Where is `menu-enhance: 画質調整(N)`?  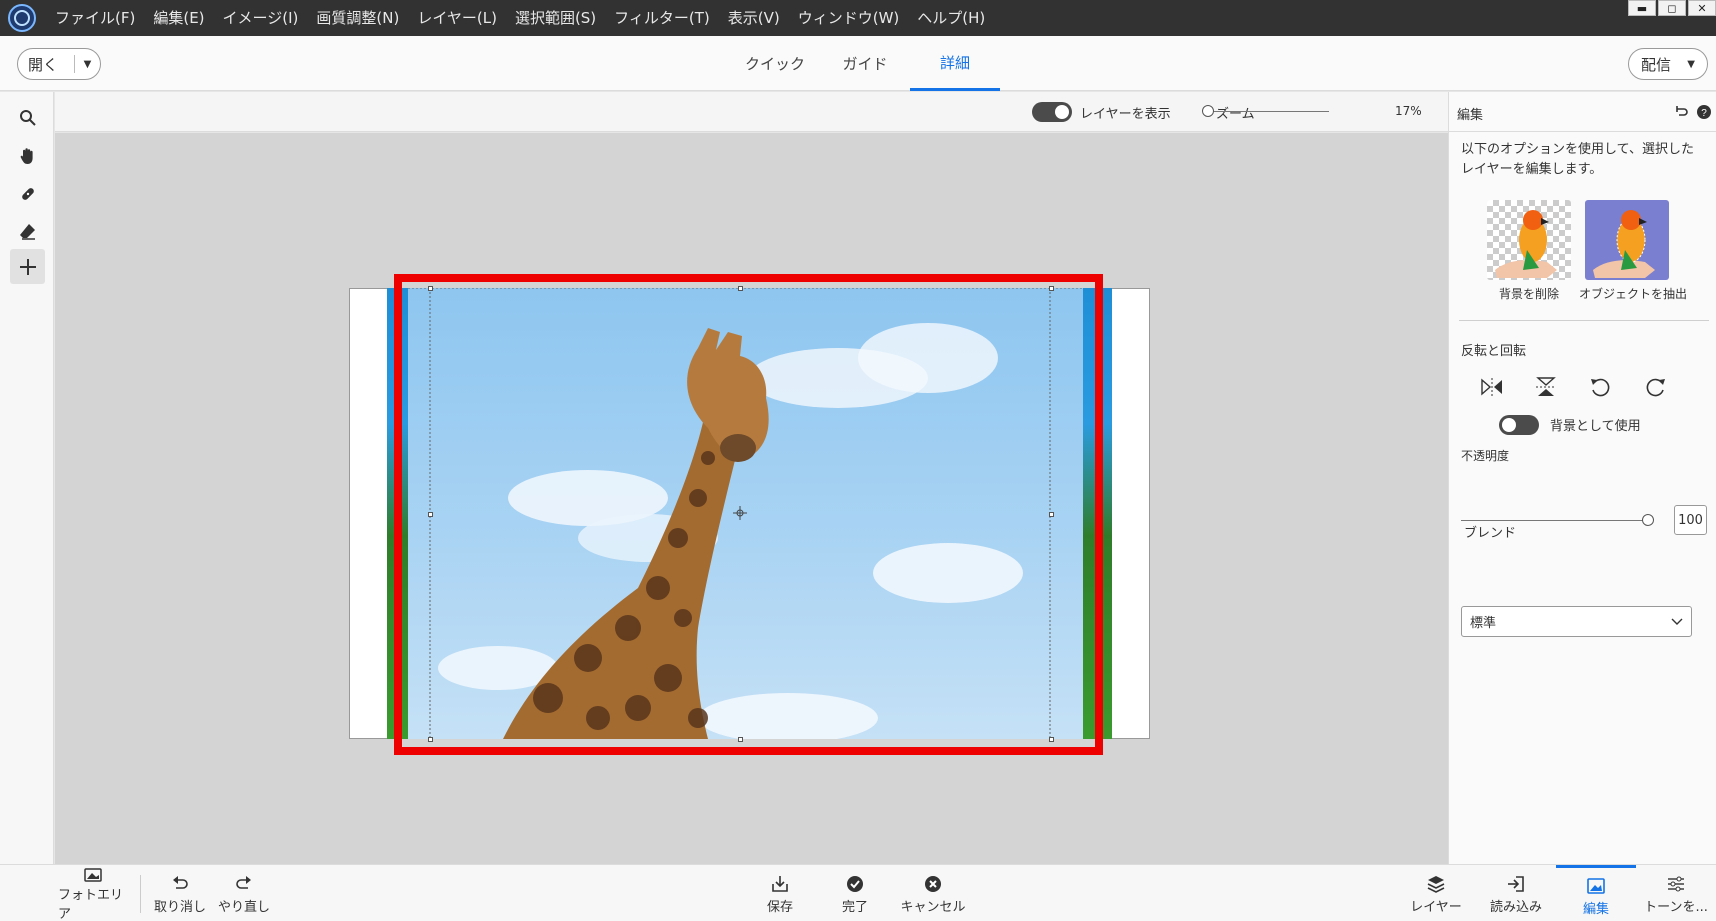 menu-enhance: 画質調整(N) is located at coordinates (357, 18).